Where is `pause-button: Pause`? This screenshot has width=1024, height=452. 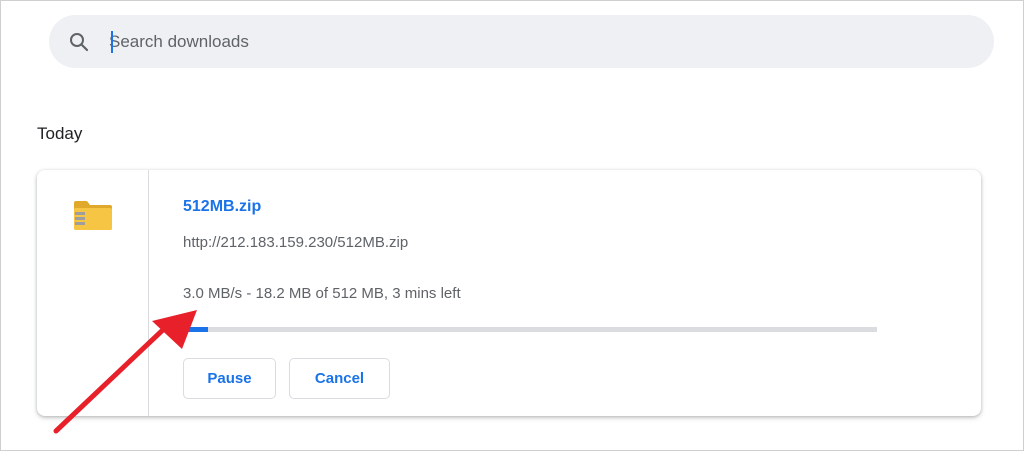 pause-button: Pause is located at coordinates (229, 378).